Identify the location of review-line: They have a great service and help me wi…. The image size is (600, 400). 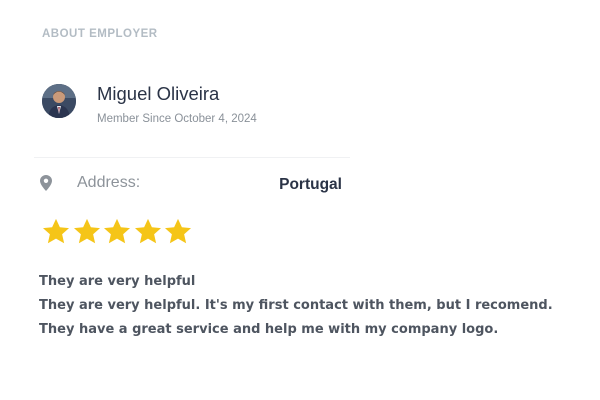
(269, 329).